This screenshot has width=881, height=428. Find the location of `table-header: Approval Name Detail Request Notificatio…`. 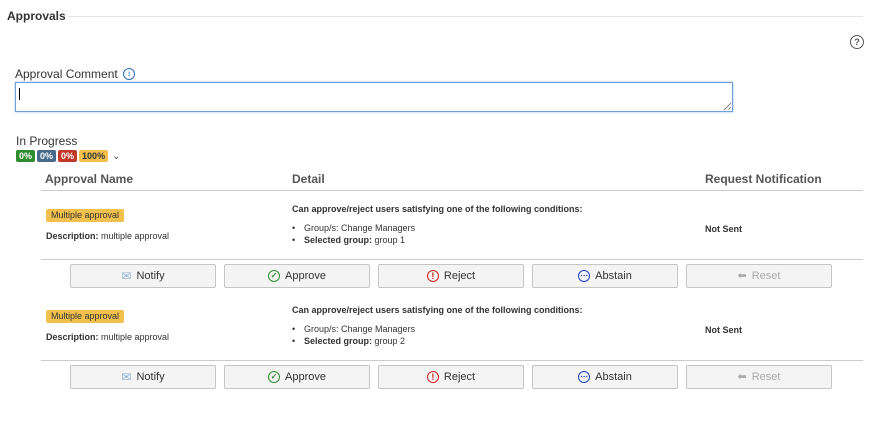

table-header: Approval Name Detail Request Notificatio… is located at coordinates (452, 179).